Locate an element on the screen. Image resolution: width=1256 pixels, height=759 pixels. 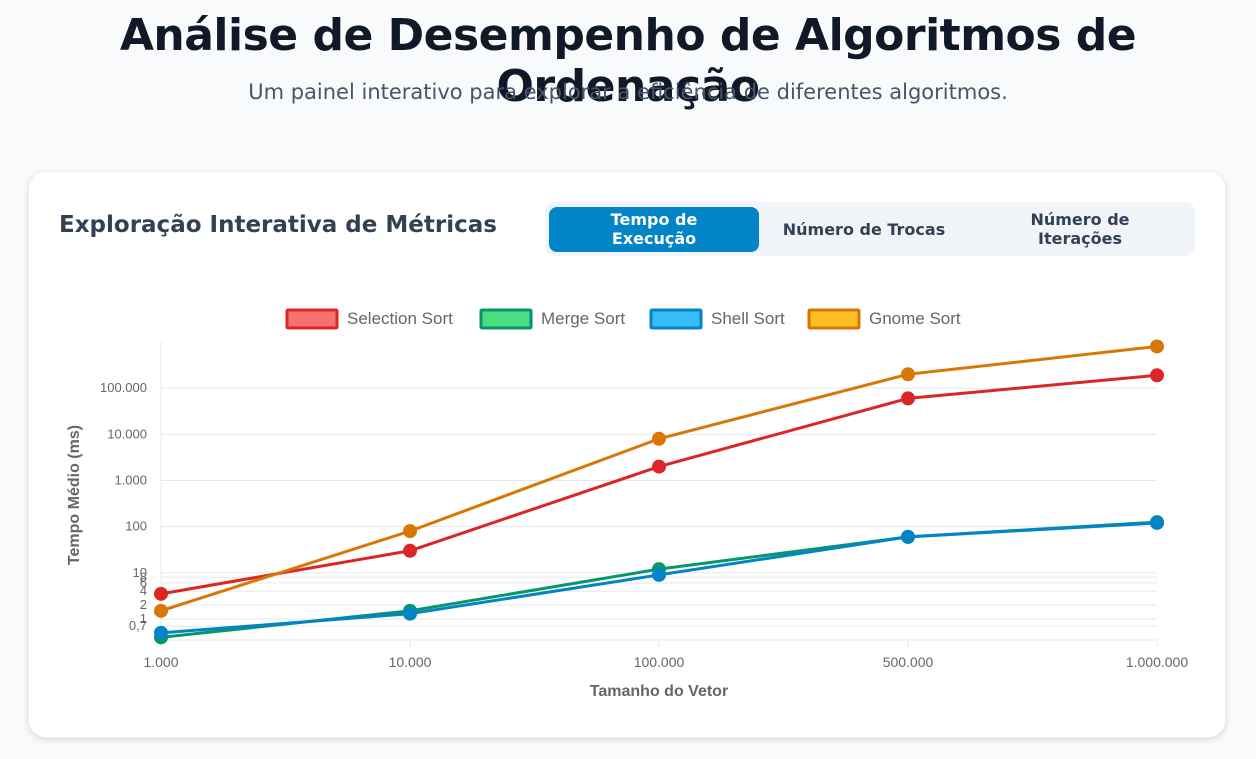
legend-swatch-merge-sort is located at coordinates (506, 319).